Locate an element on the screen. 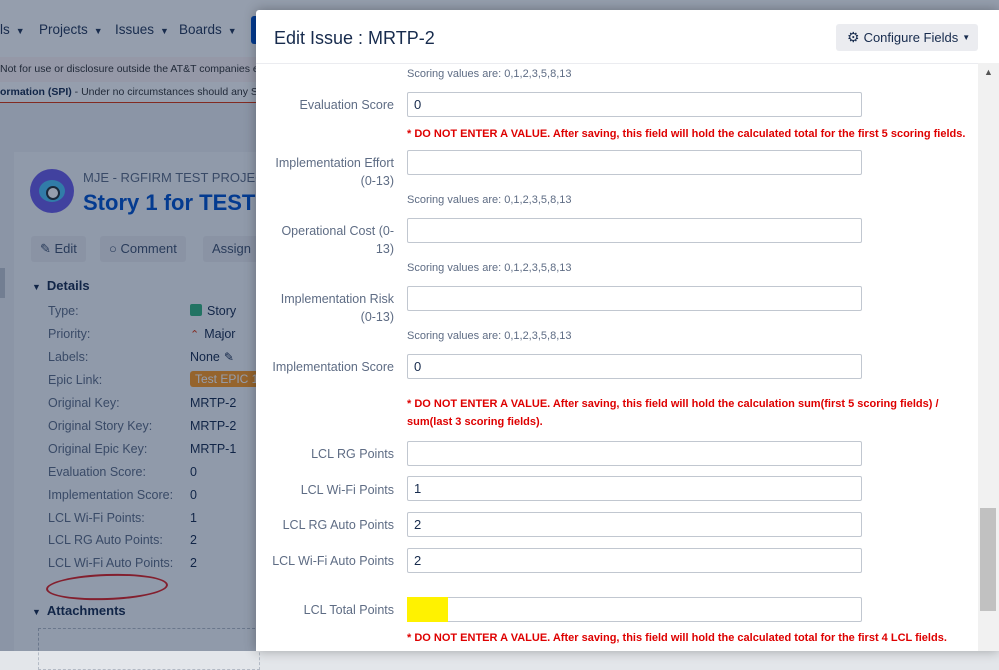 This screenshot has height=670, width=999. field-label: LCL RG Points is located at coordinates (352, 454).